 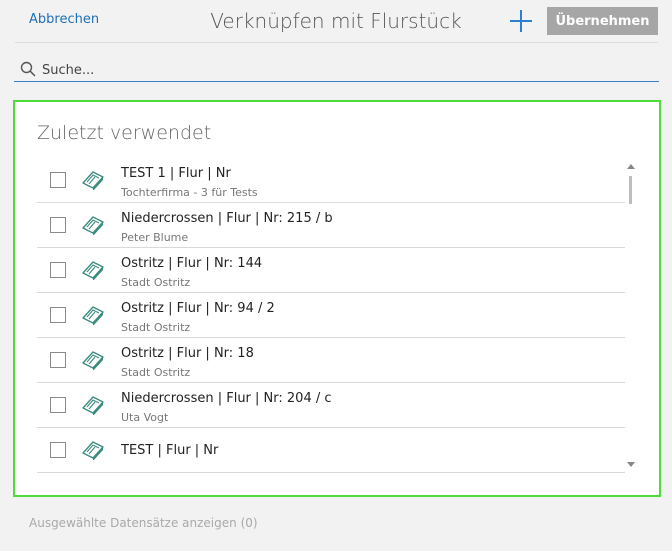 I want to click on section-title: Zuletzt verwendet, so click(x=124, y=133).